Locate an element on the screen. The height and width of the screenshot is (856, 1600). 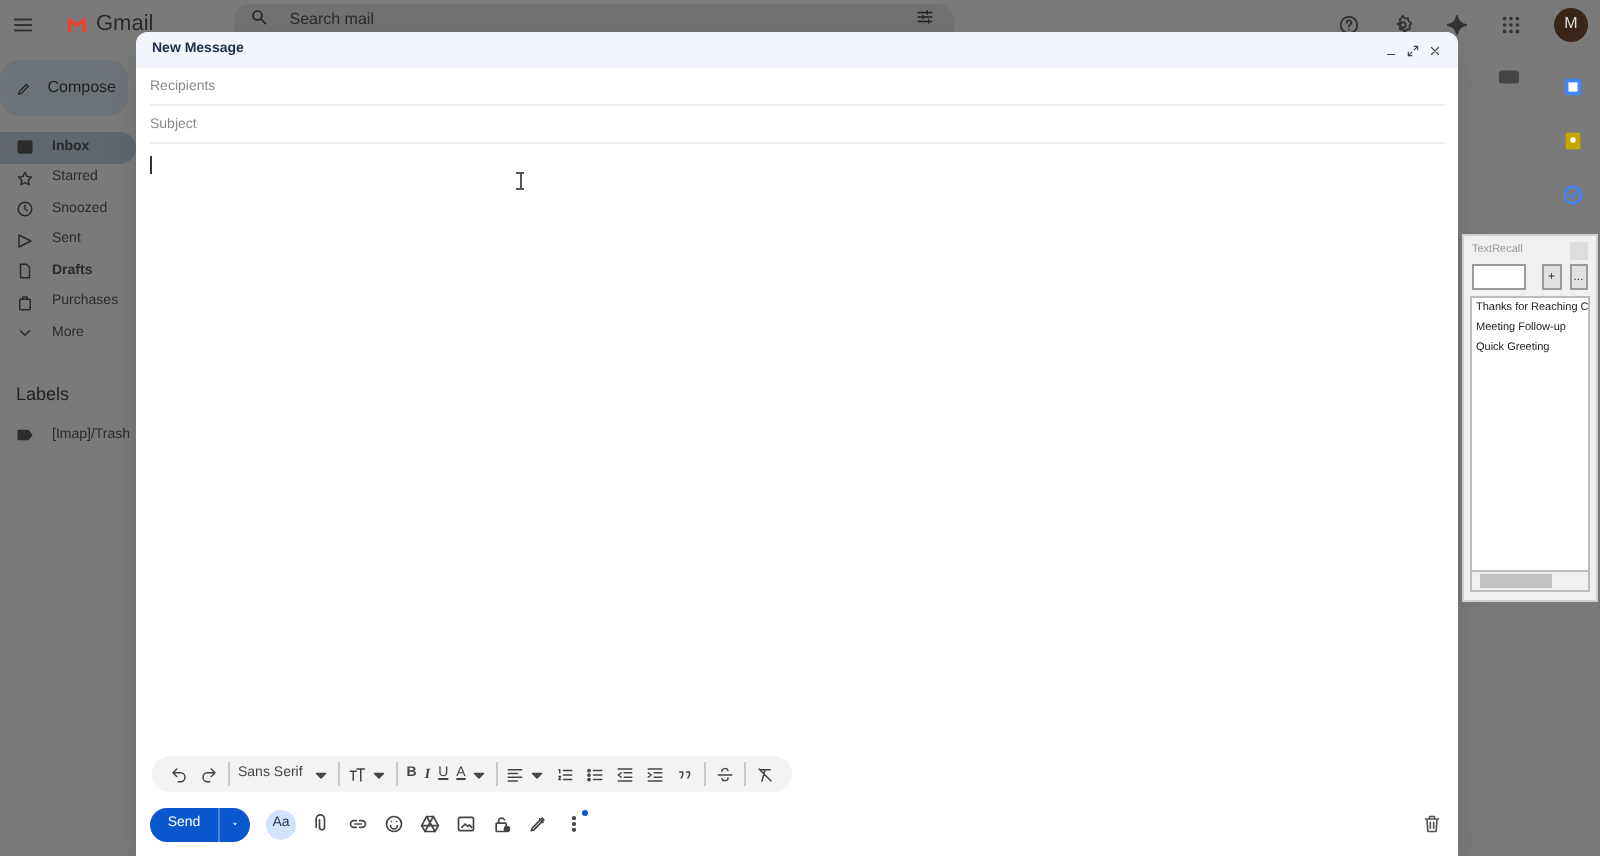
settings-icon is located at coordinates (1403, 24).